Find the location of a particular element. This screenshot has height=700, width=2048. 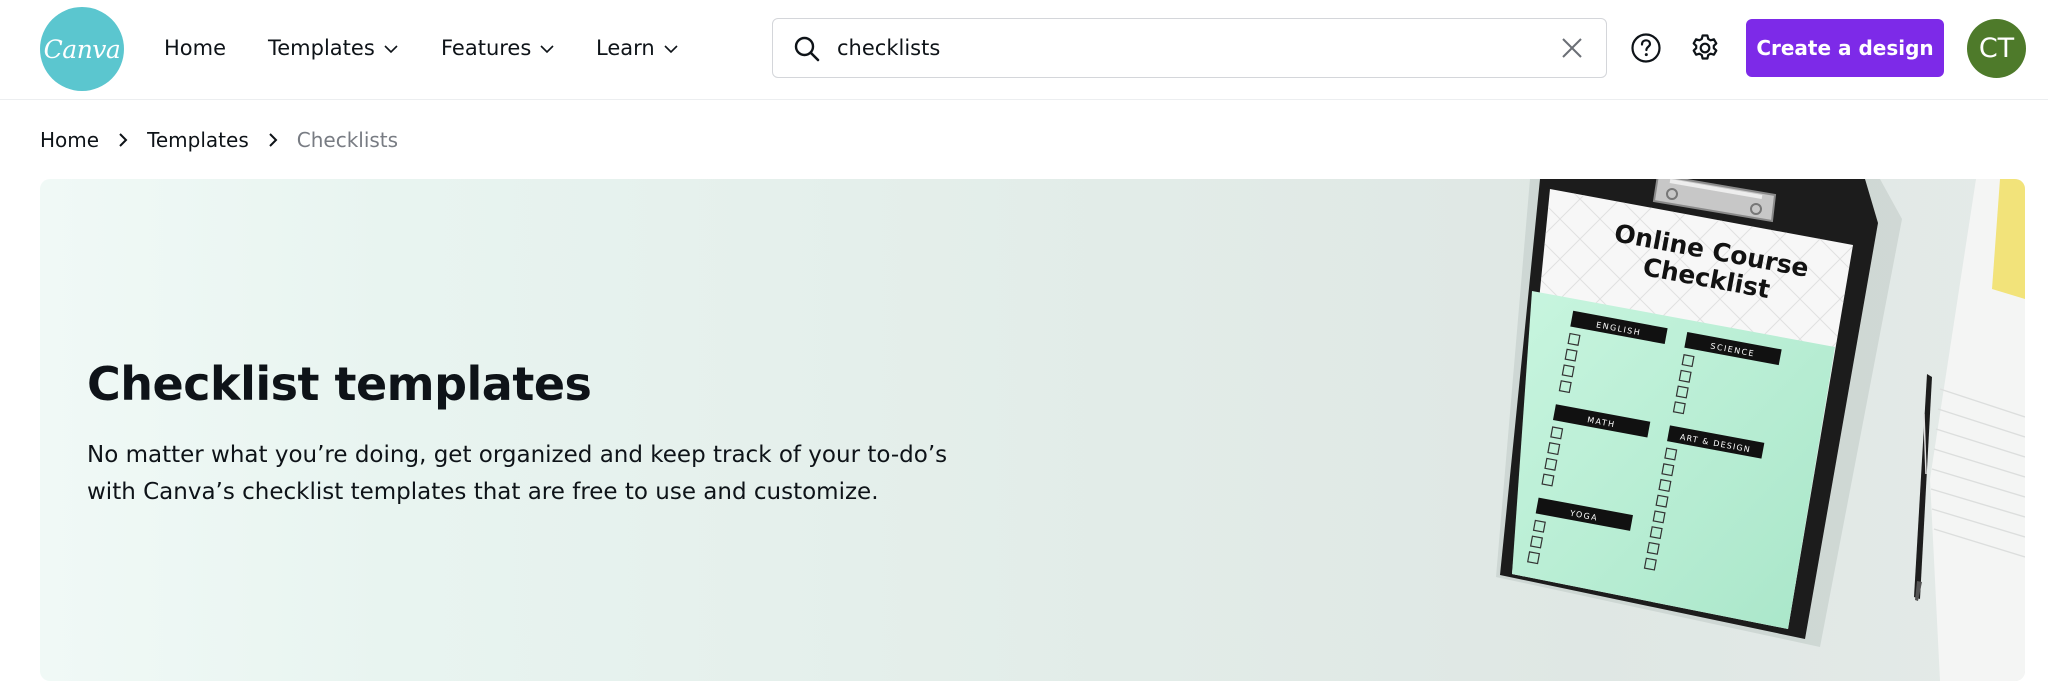

nav-templates: Templates is located at coordinates (333, 48).